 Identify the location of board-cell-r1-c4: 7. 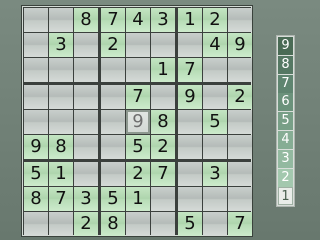
(113, 20).